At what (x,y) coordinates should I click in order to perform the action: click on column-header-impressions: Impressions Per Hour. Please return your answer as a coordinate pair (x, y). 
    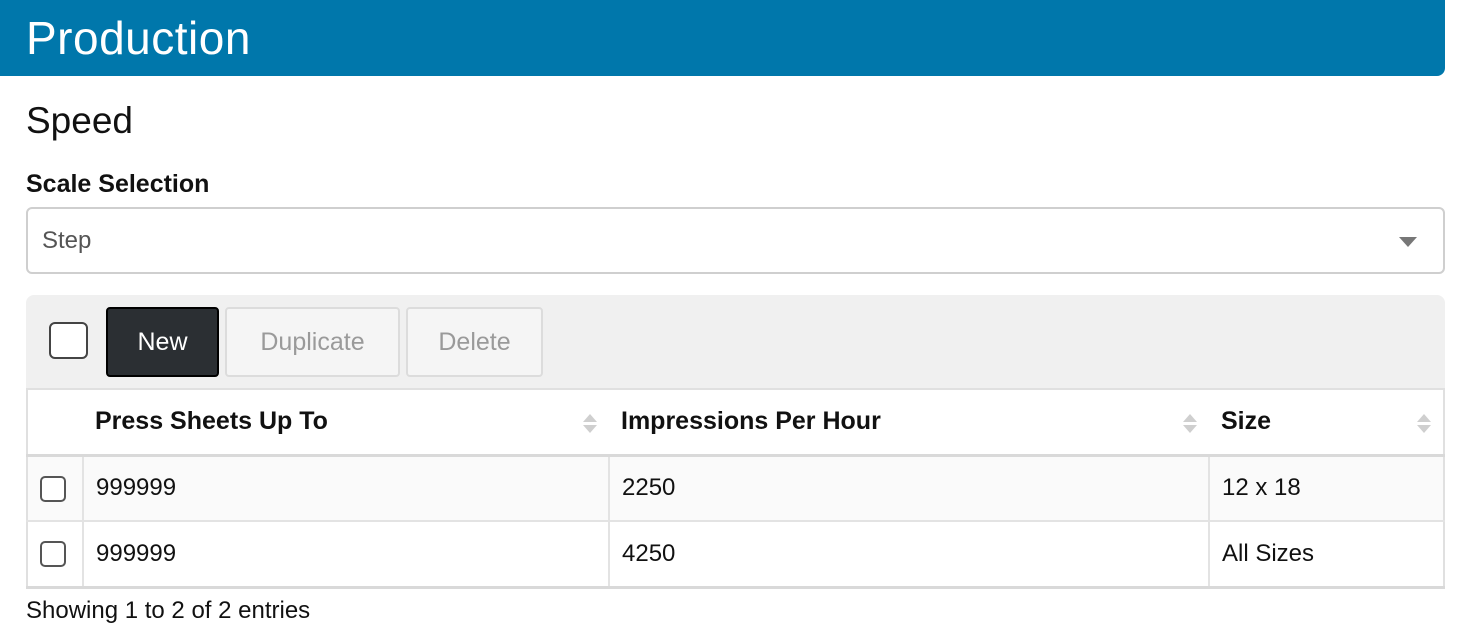
    Looking at the image, I should click on (909, 422).